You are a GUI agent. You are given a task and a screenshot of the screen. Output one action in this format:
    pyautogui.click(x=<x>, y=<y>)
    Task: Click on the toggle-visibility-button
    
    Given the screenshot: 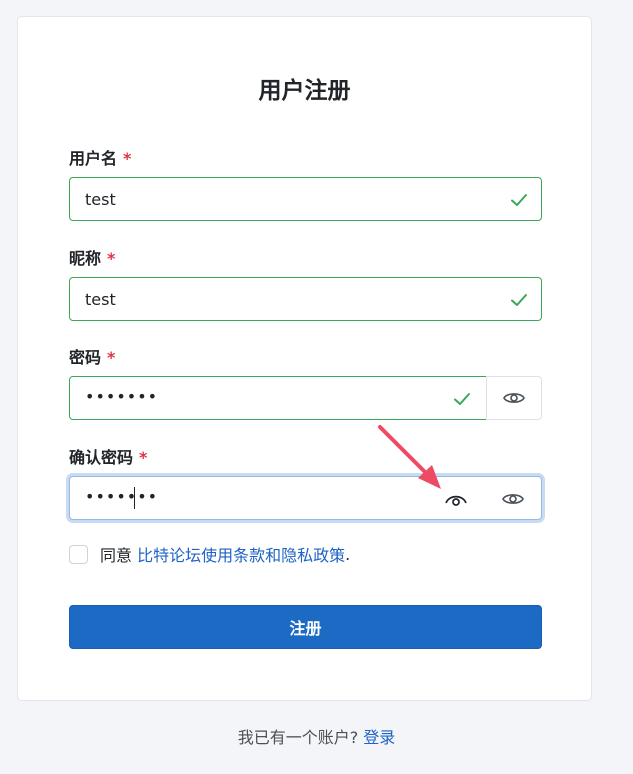 What is the action you would take?
    pyautogui.click(x=456, y=499)
    